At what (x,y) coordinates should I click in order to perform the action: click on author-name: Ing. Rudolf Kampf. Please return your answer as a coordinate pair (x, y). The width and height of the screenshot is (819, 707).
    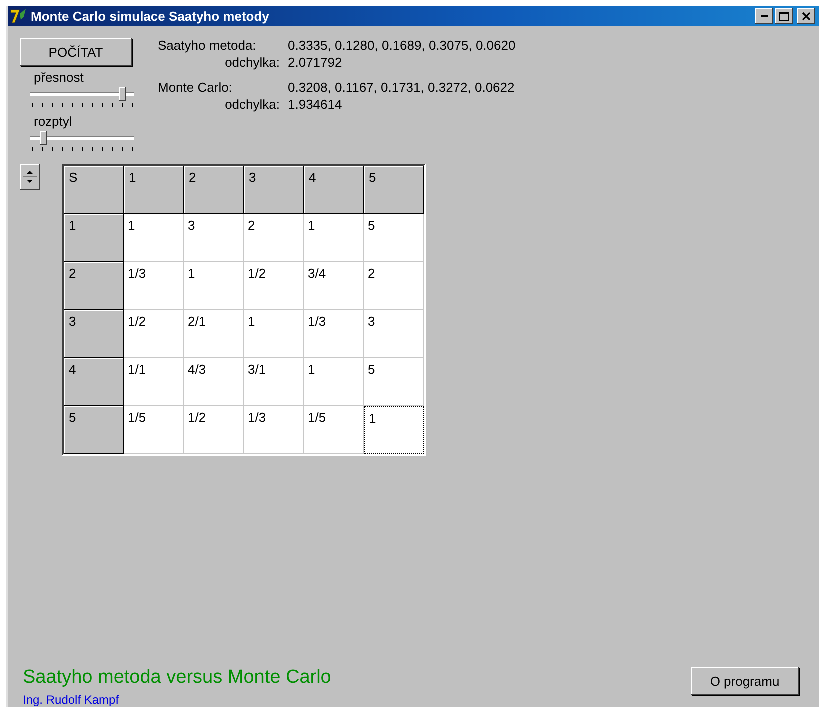
    Looking at the image, I should click on (71, 700).